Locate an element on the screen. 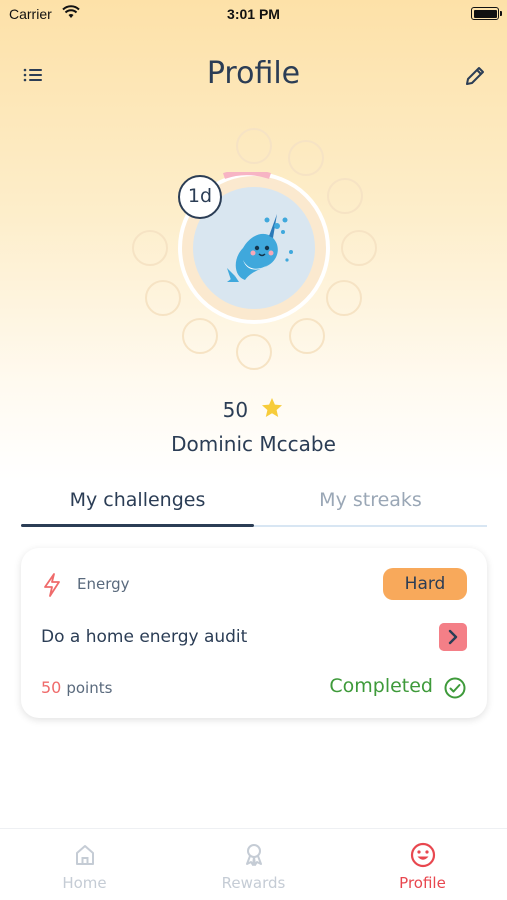 This screenshot has height=900, width=507. narwhal-icon is located at coordinates (260, 248).